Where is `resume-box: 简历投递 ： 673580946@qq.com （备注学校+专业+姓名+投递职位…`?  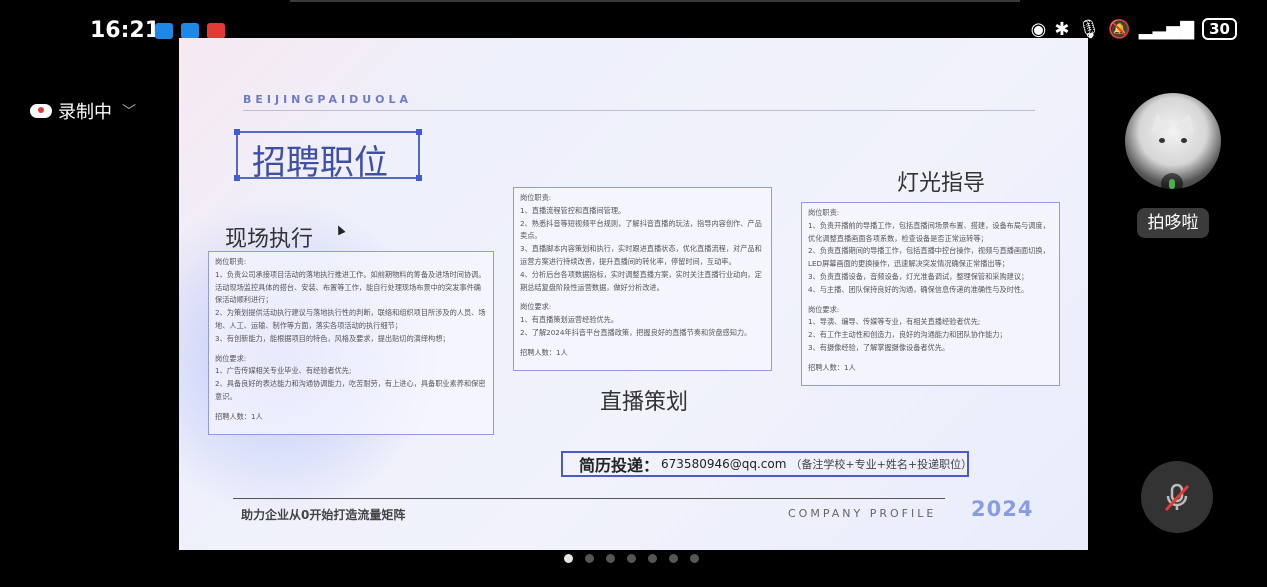 resume-box: 简历投递 ： 673580946@qq.com （备注学校+专业+姓名+投递职位… is located at coordinates (767, 464).